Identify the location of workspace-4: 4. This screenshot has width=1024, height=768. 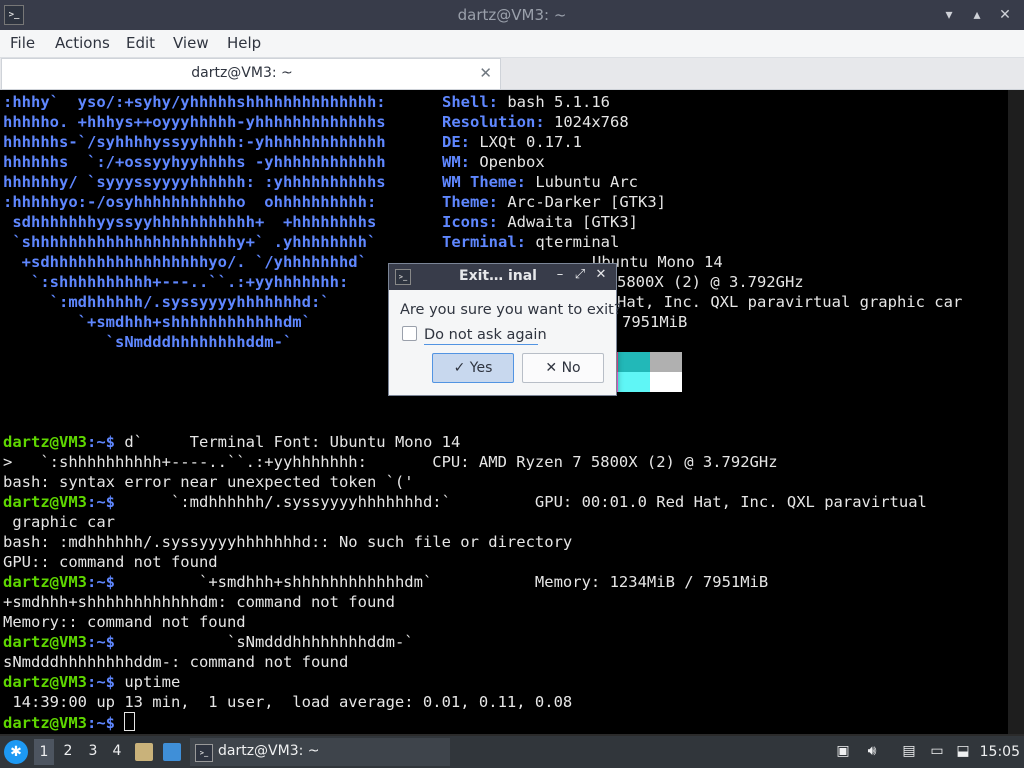
(117, 751).